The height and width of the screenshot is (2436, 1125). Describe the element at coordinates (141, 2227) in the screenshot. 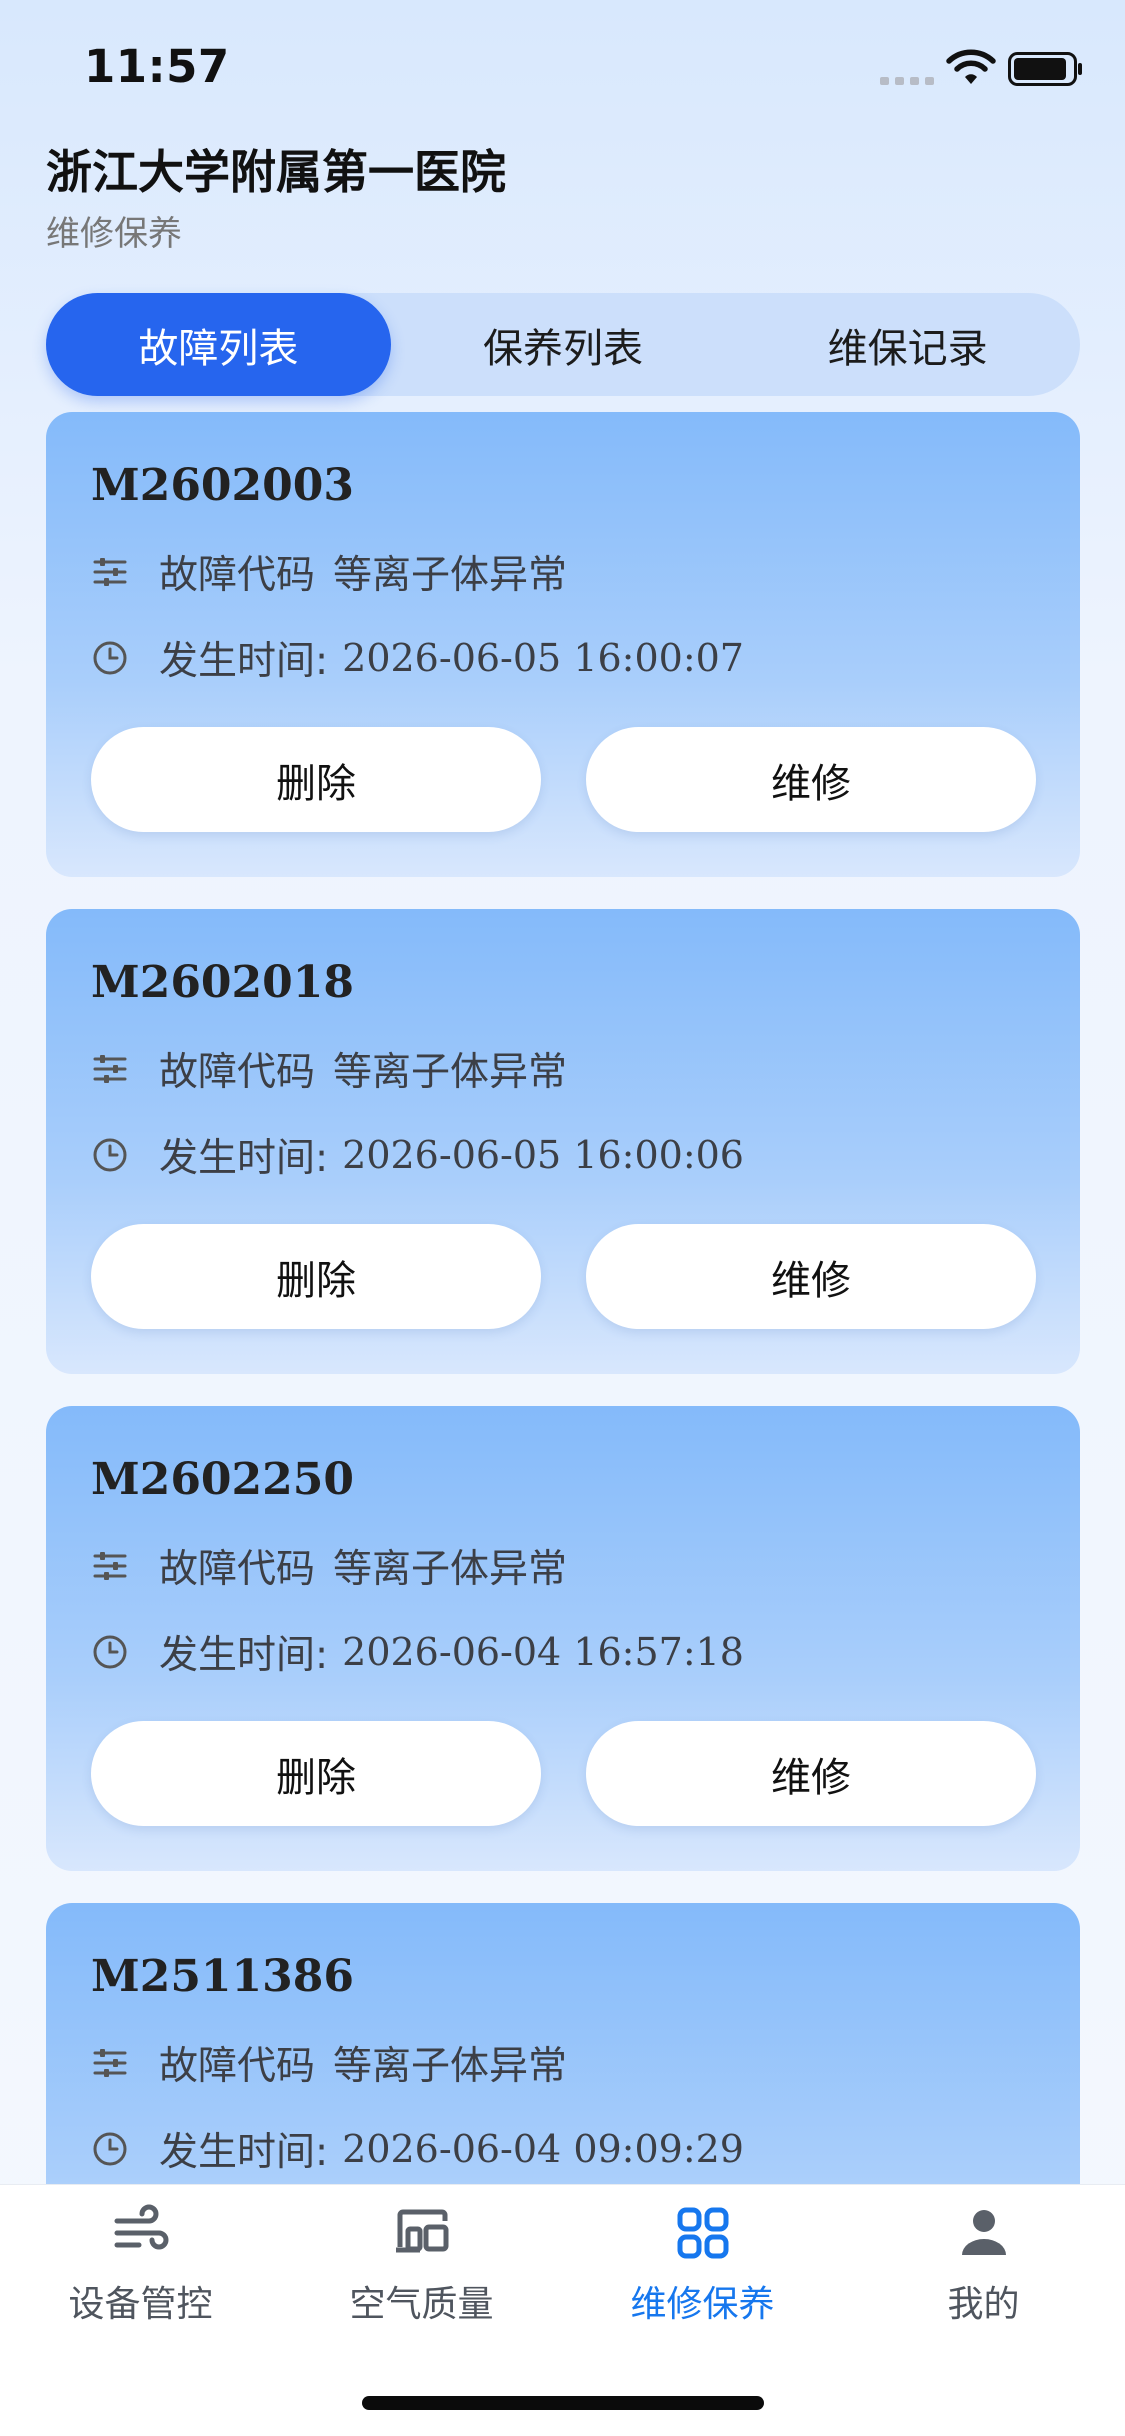

I see `wind-icon` at that location.